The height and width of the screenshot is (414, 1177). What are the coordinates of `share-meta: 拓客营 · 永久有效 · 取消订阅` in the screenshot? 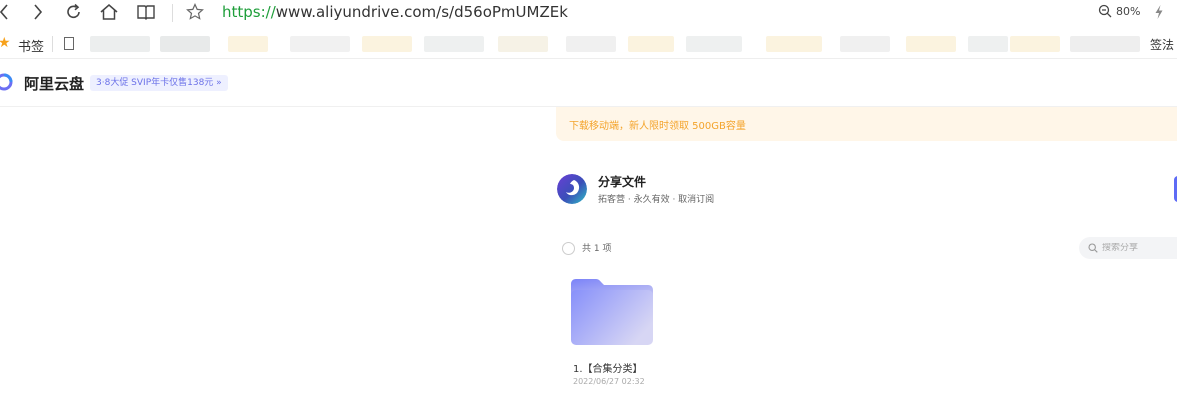 It's located at (656, 200).